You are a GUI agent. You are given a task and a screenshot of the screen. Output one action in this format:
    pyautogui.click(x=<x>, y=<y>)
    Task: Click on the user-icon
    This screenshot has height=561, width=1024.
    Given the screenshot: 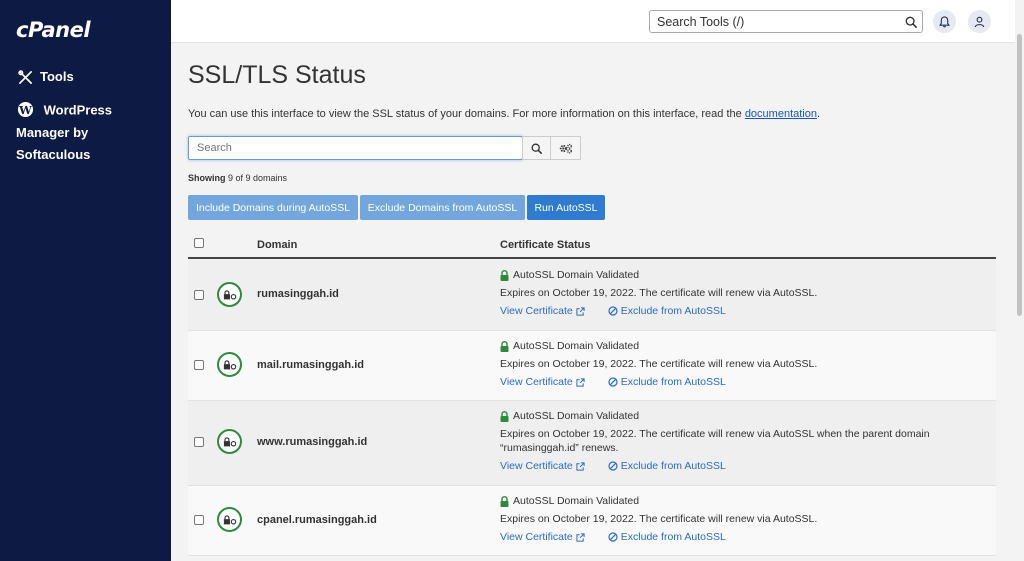 What is the action you would take?
    pyautogui.click(x=979, y=22)
    